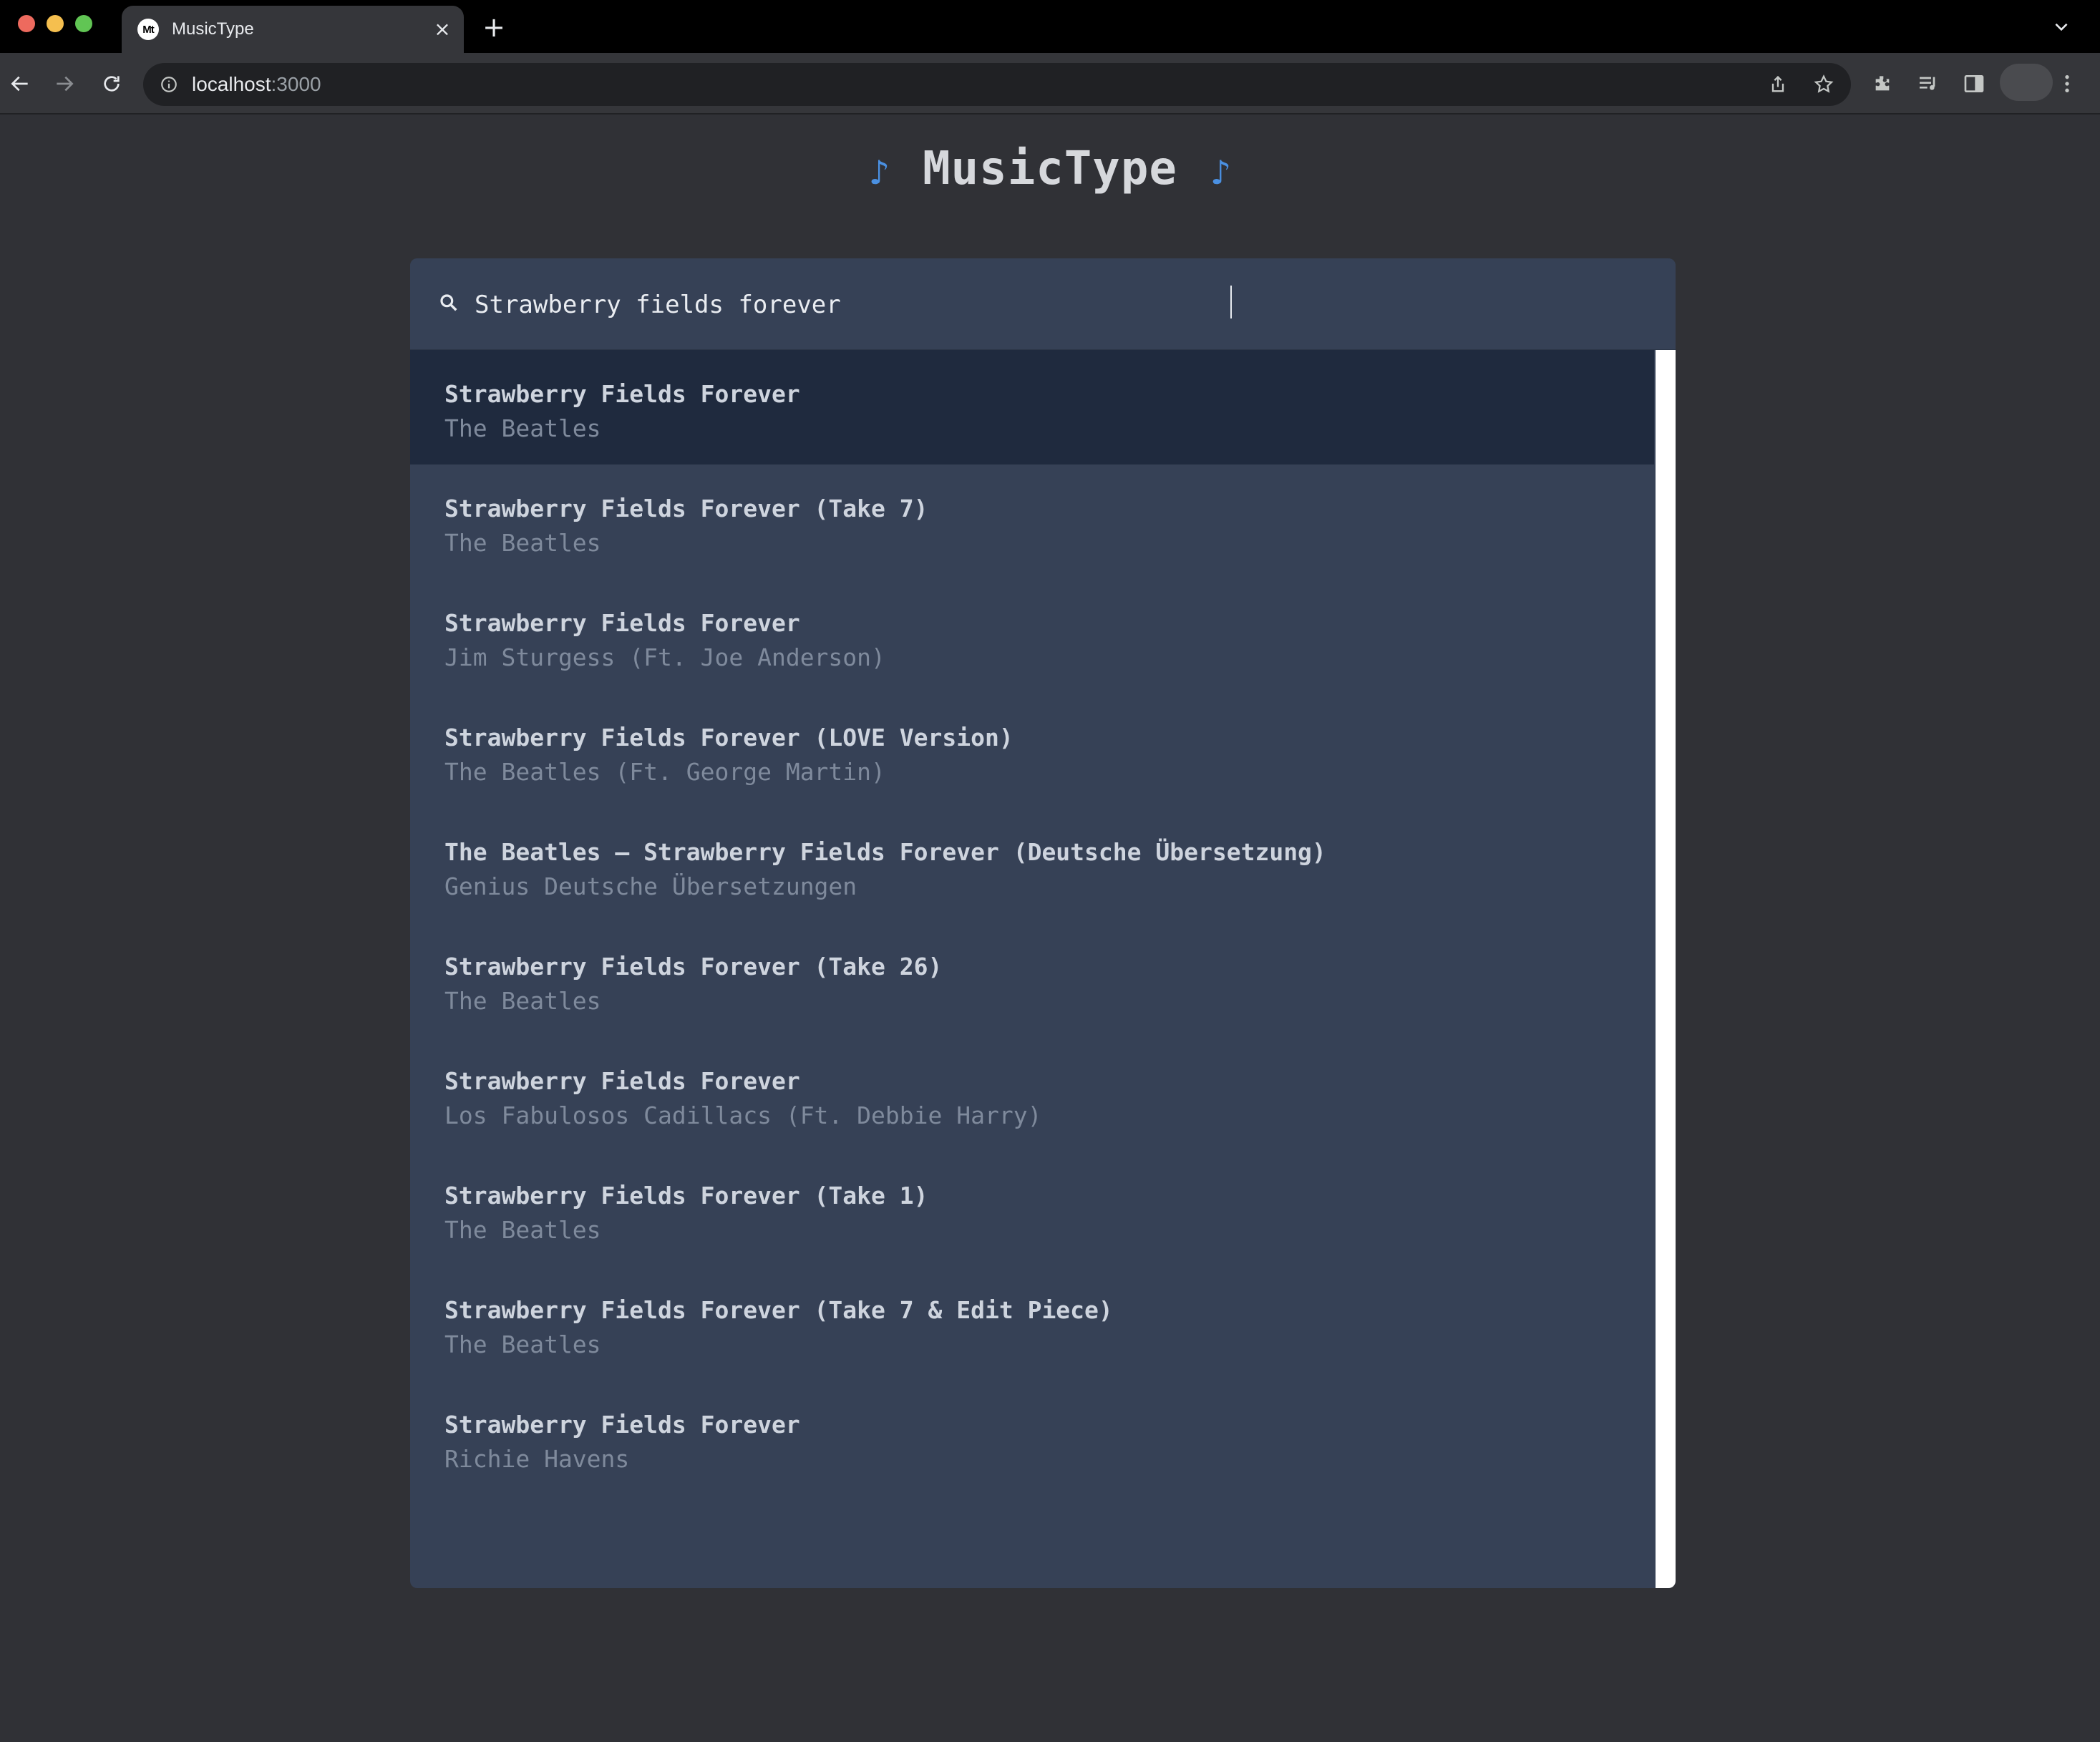 The height and width of the screenshot is (1742, 2100). What do you see at coordinates (686, 508) in the screenshot?
I see `result-title: Strawberry Fields Forever (Take 7)` at bounding box center [686, 508].